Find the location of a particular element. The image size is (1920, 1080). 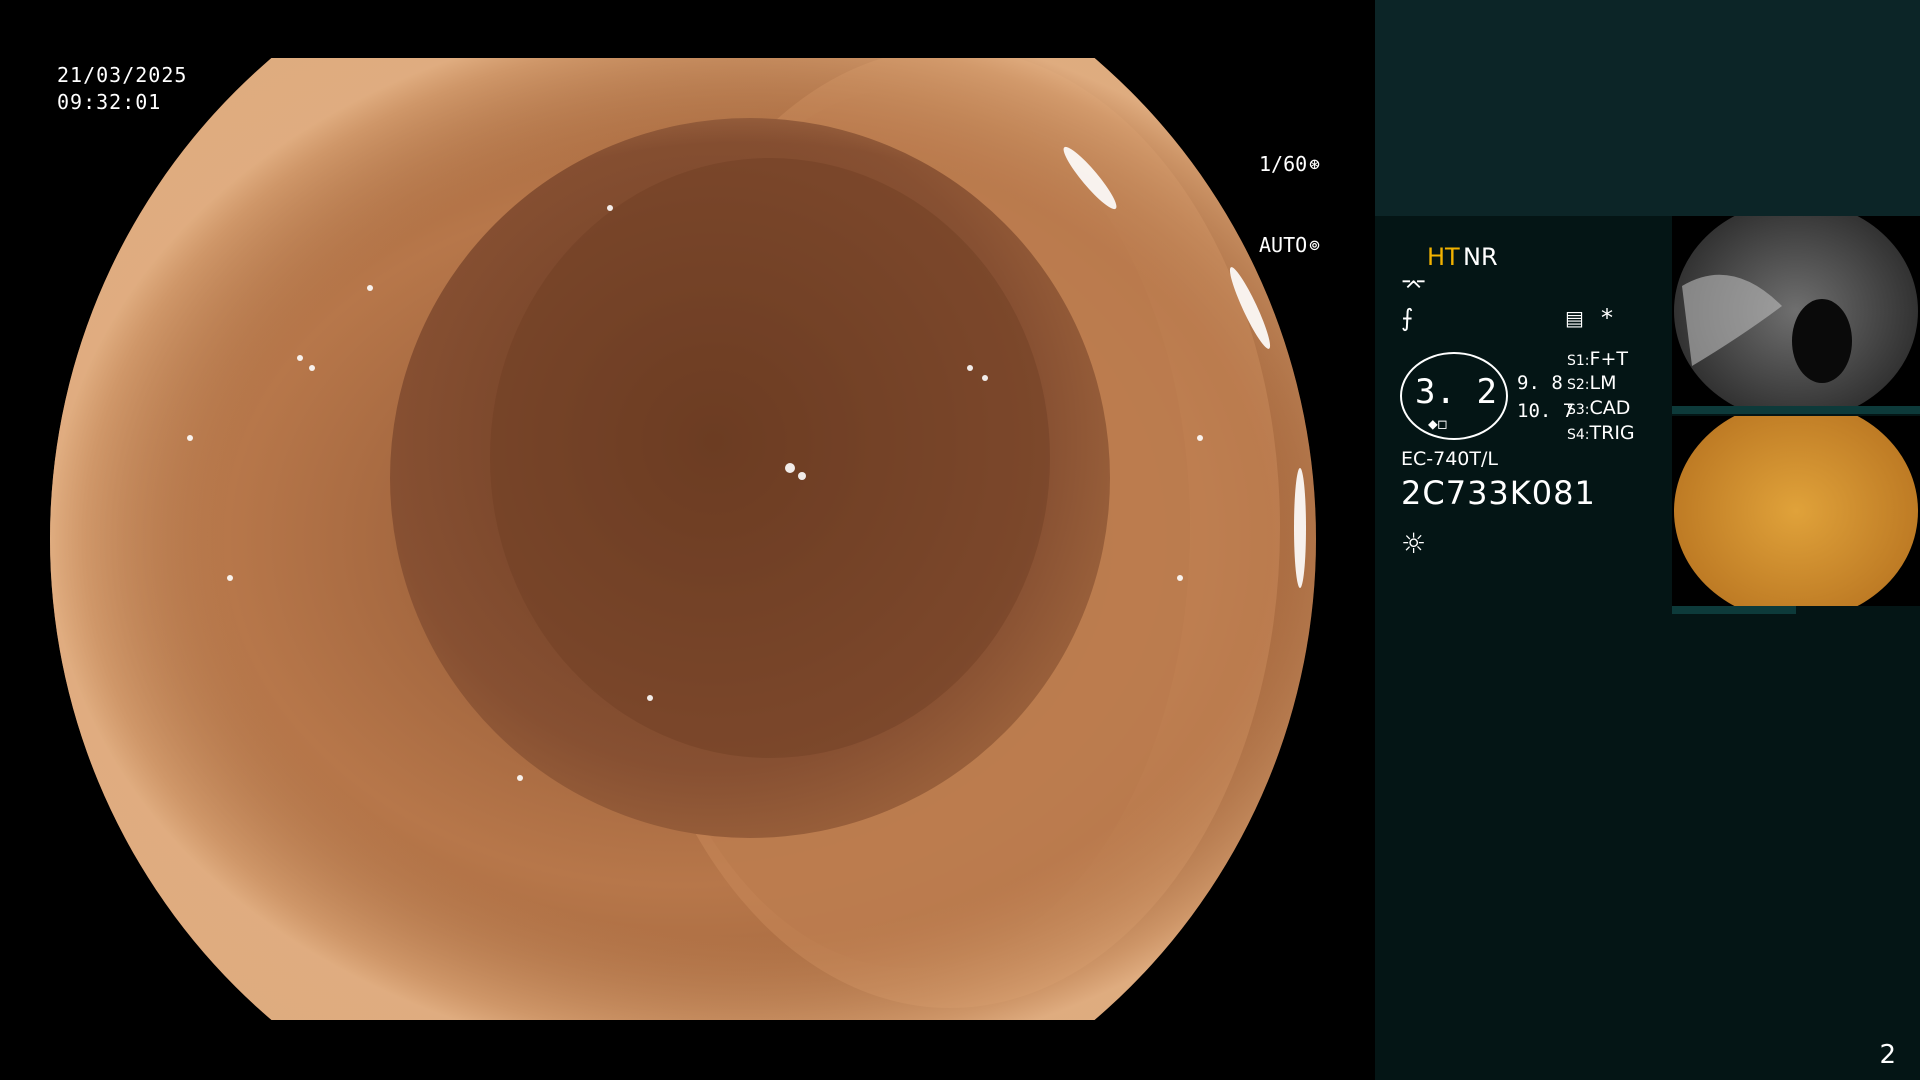

star-icon: * is located at coordinates (1607, 318).